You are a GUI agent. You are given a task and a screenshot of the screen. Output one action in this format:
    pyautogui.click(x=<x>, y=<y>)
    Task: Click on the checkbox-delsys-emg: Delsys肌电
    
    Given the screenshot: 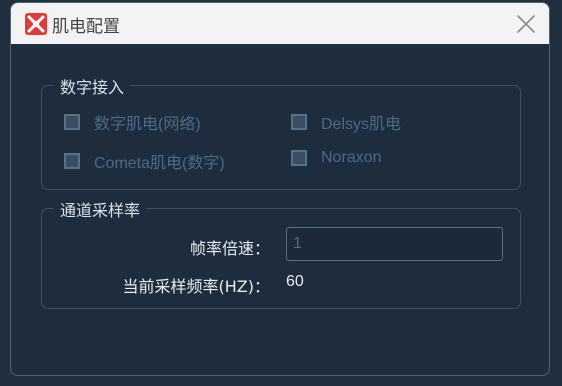 What is the action you would take?
    pyautogui.click(x=346, y=122)
    